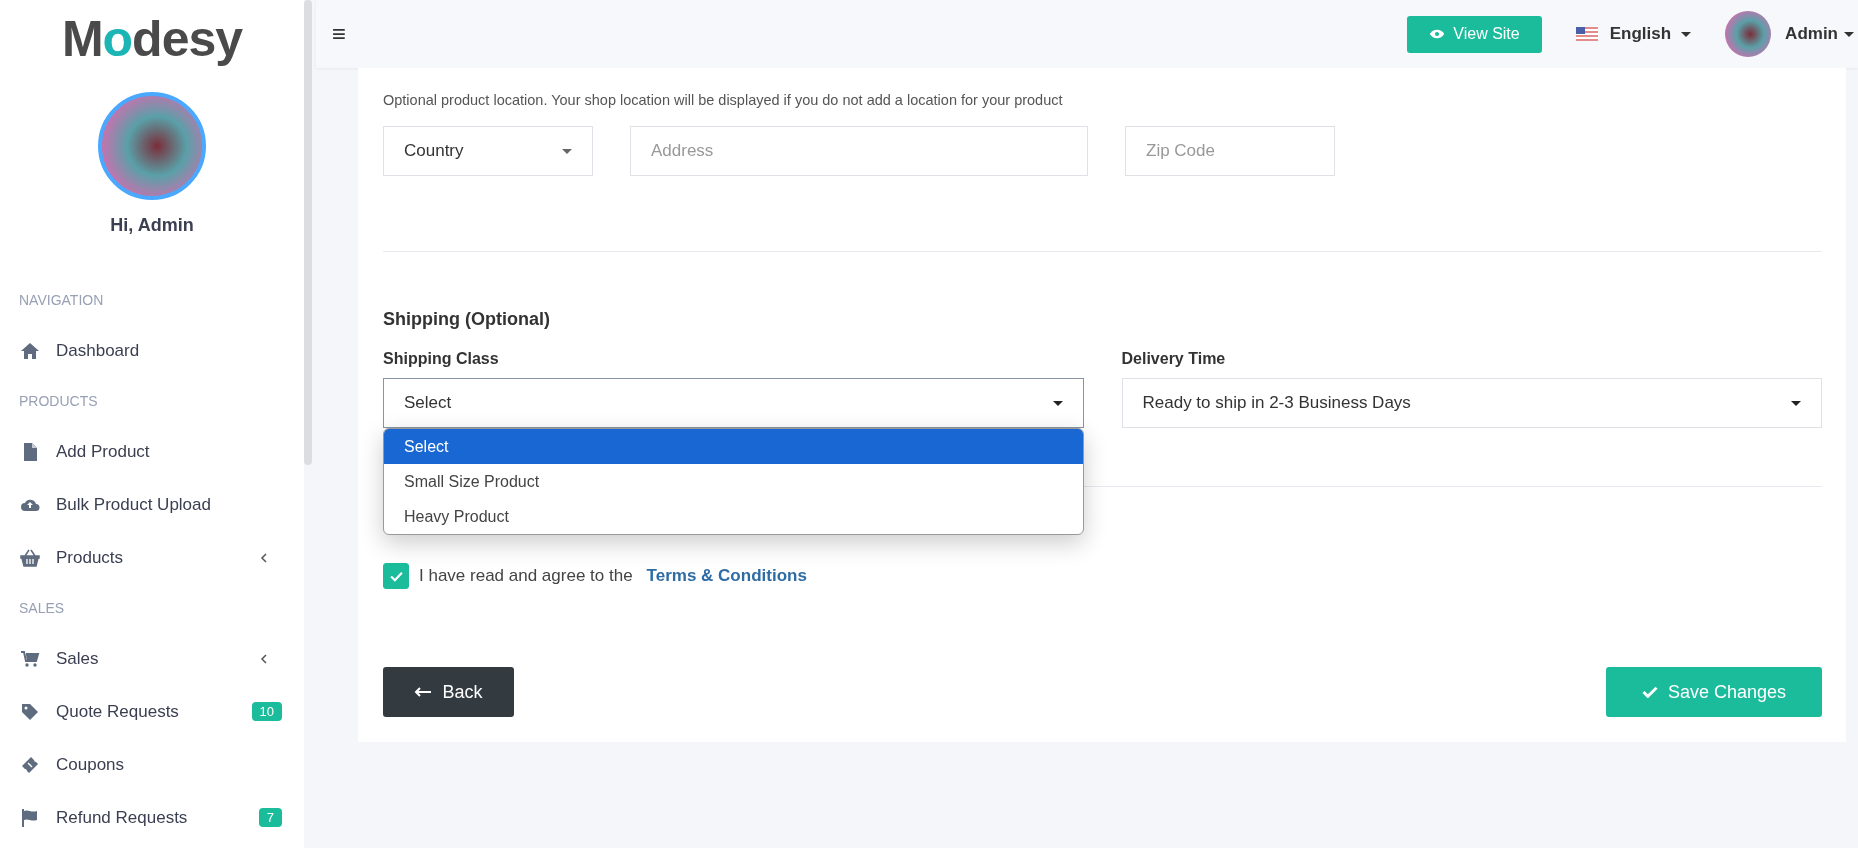 This screenshot has height=848, width=1858. What do you see at coordinates (733, 516) in the screenshot?
I see `dropdown-option: Heavy Product` at bounding box center [733, 516].